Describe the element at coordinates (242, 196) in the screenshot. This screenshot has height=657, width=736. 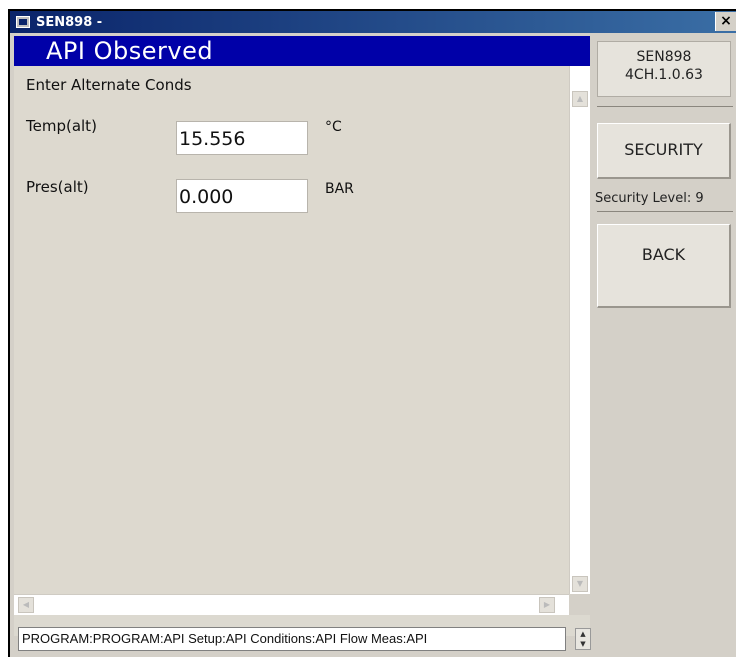
I see `pres-alt-input: 0.000` at that location.